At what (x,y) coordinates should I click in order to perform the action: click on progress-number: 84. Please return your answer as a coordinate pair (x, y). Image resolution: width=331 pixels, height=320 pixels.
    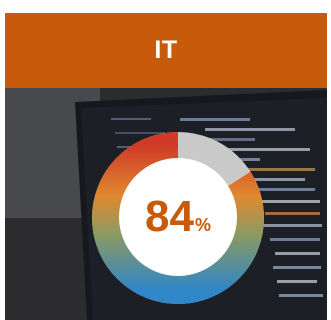
    Looking at the image, I should click on (169, 216).